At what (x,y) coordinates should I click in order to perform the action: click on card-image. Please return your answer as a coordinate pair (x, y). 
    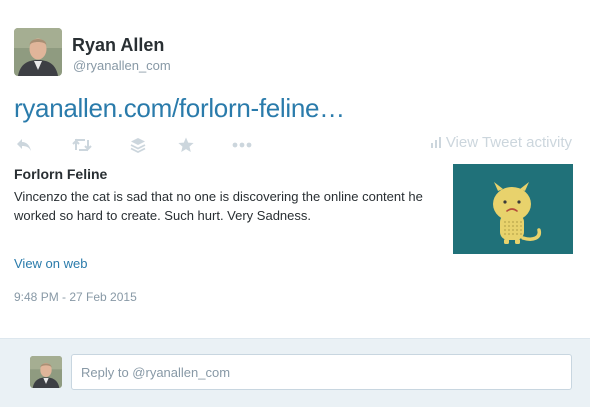
    Looking at the image, I should click on (513, 209).